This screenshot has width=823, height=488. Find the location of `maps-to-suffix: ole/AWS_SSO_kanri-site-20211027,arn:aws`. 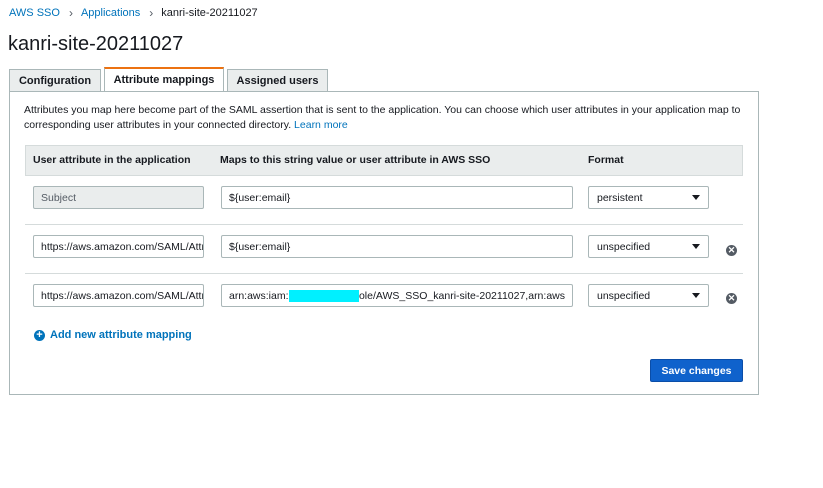

maps-to-suffix: ole/AWS_SSO_kanri-site-20211027,arn:aws is located at coordinates (461, 295).